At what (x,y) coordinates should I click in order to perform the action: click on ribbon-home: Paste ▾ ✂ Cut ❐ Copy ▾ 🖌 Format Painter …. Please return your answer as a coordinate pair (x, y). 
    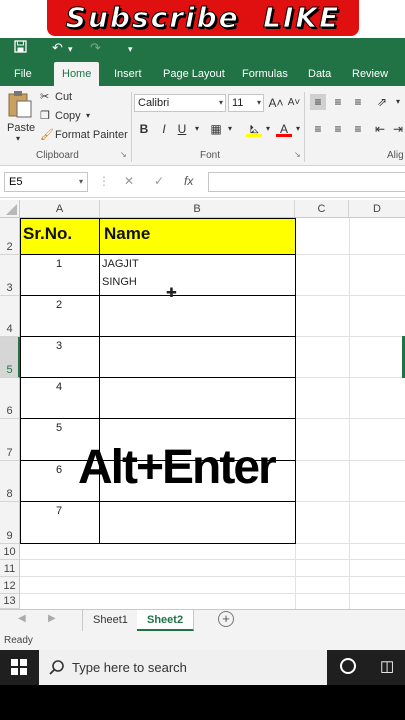
    Looking at the image, I should click on (202, 126).